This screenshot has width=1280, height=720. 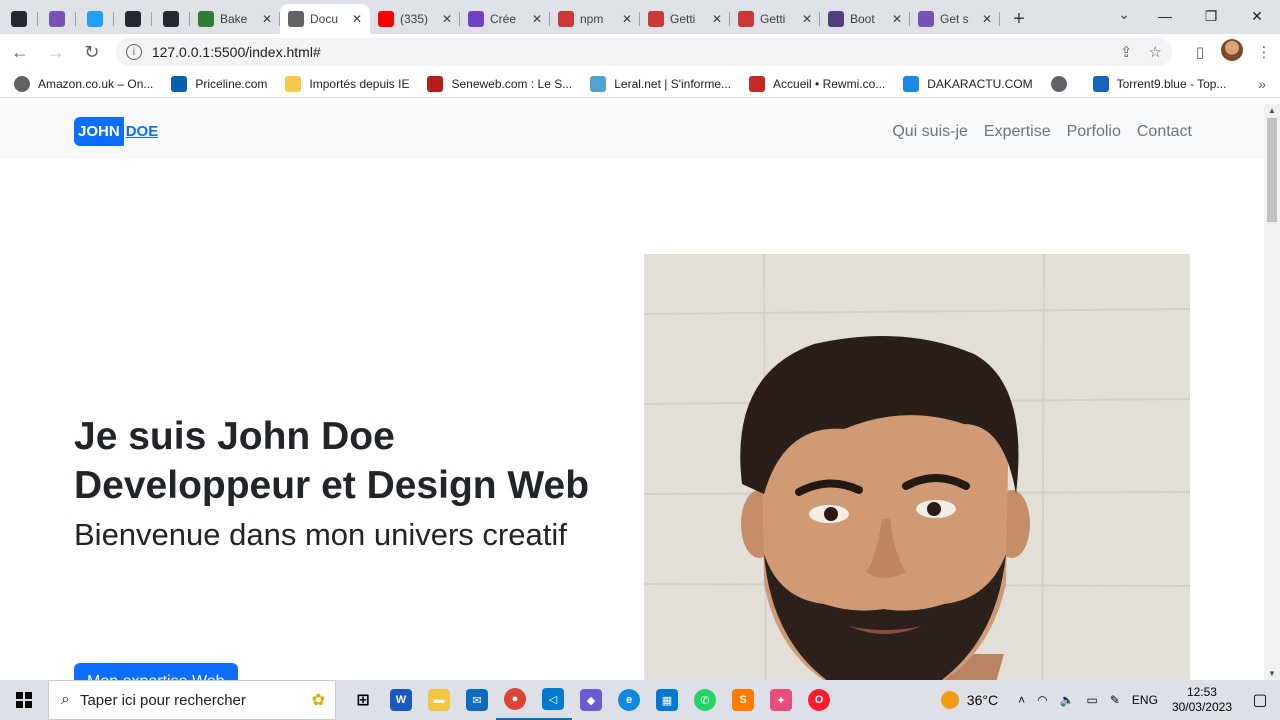 I want to click on site-info-icon: i, so click(x=133, y=52).